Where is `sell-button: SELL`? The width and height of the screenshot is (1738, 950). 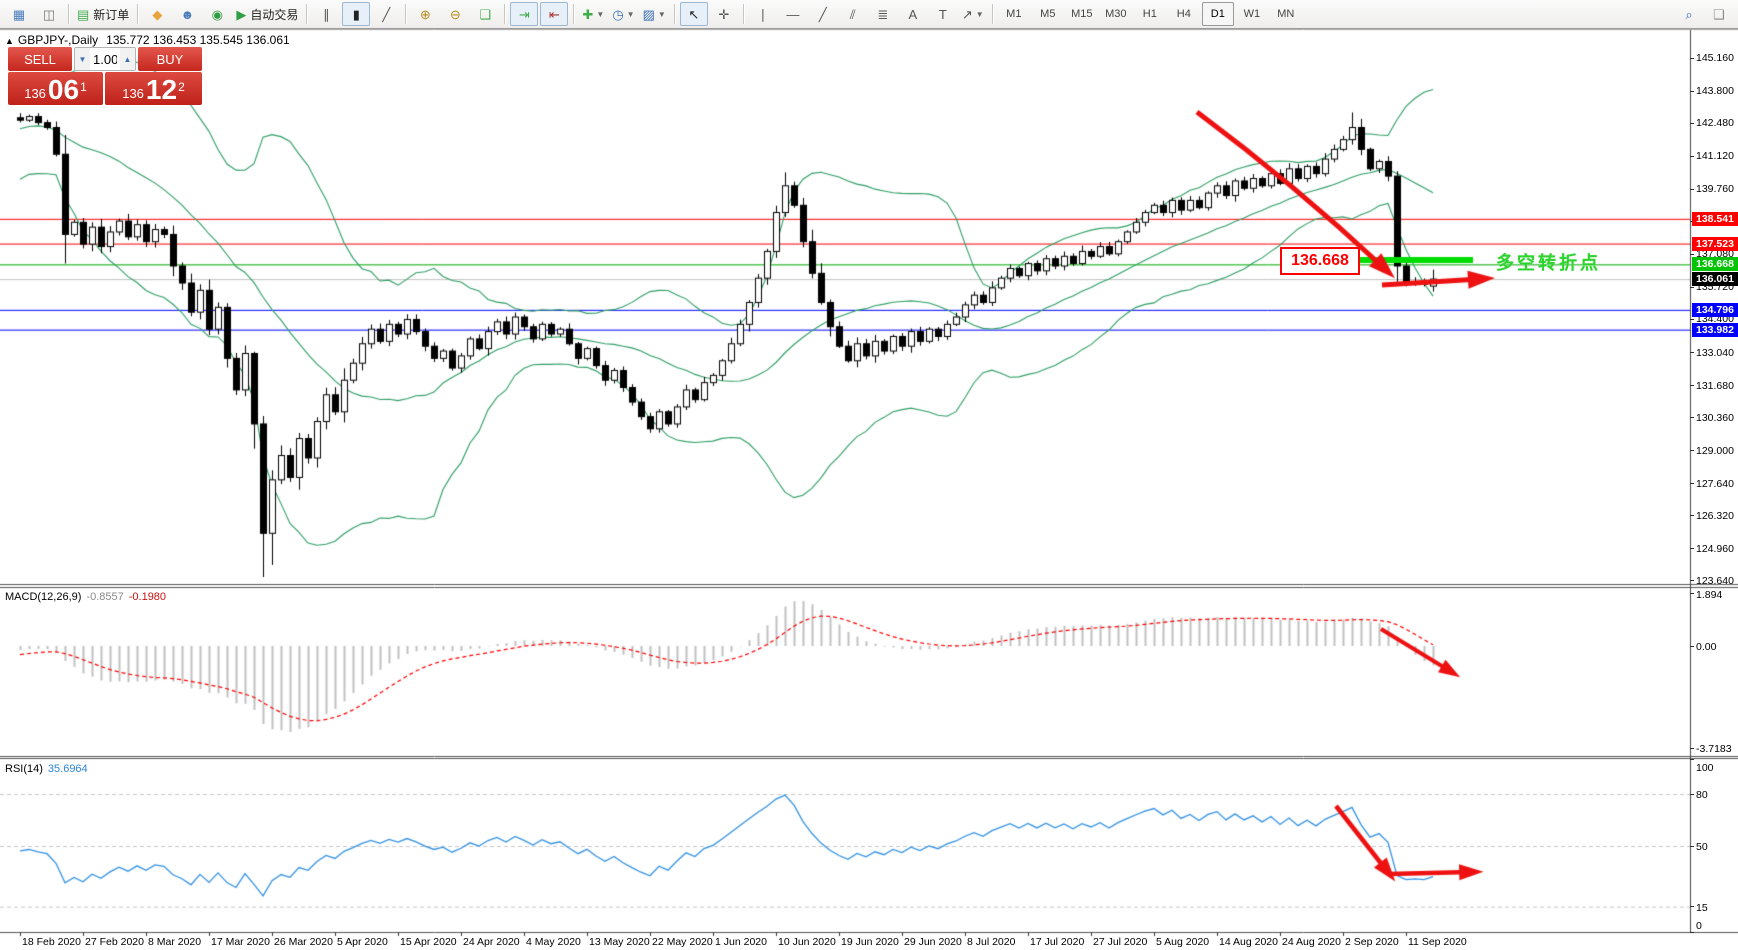 sell-button: SELL is located at coordinates (40, 59).